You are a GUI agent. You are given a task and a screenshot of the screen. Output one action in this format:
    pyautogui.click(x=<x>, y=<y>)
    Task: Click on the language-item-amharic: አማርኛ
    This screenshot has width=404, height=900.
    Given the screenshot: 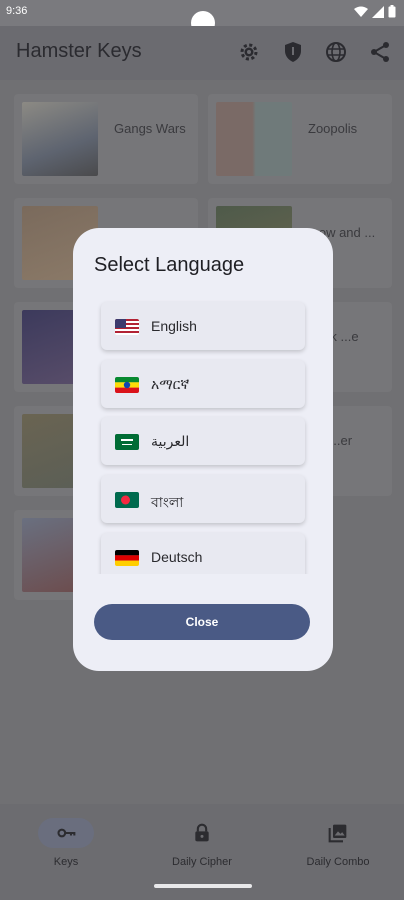 What is the action you would take?
    pyautogui.click(x=203, y=384)
    